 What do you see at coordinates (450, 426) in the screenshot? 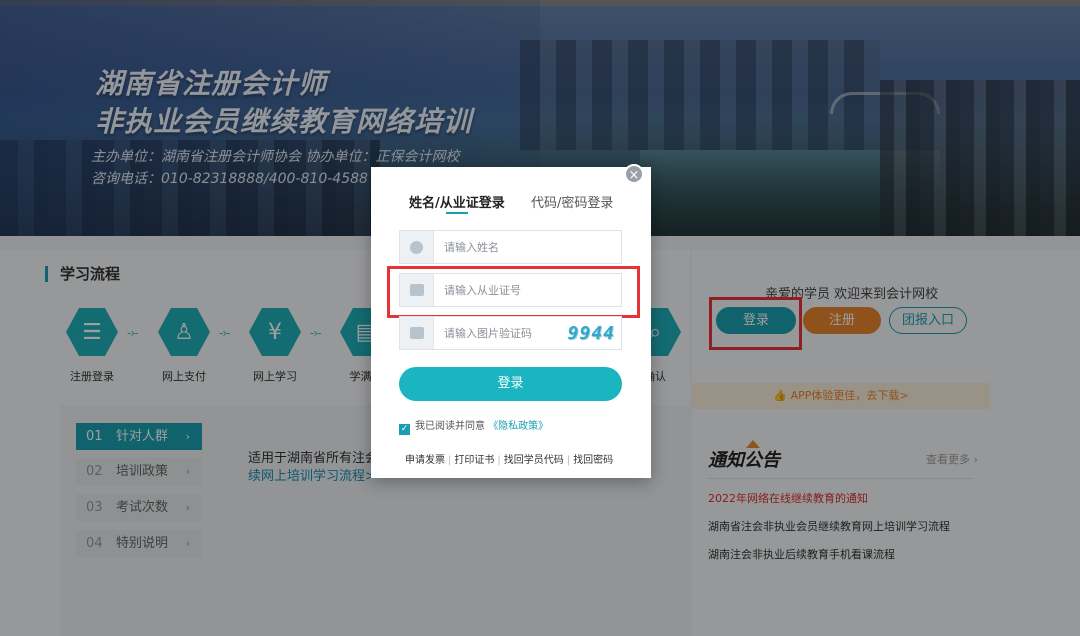
I see `agree-text: 我已阅读并同意` at bounding box center [450, 426].